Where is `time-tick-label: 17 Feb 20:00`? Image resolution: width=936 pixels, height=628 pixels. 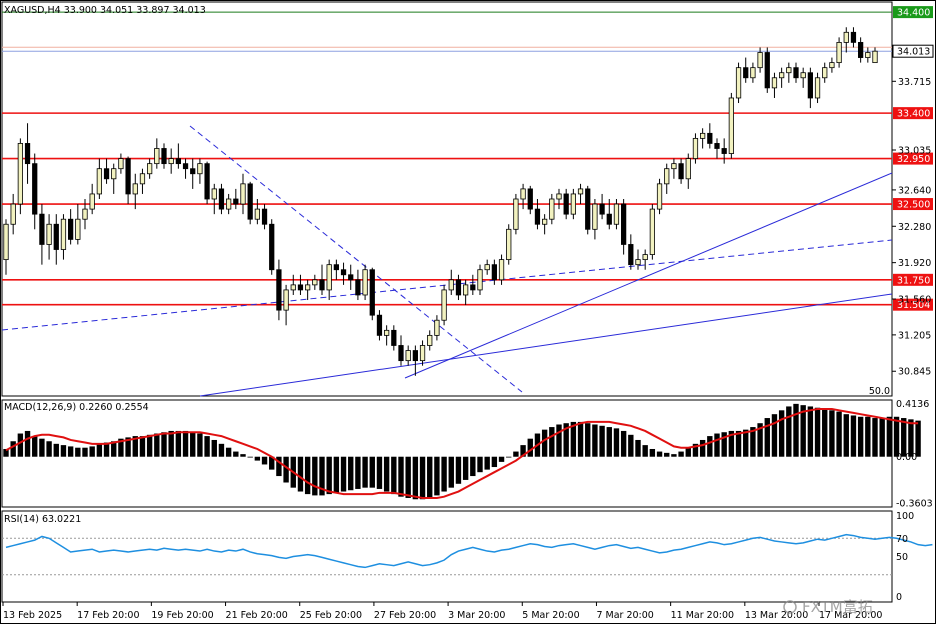 time-tick-label: 17 Feb 20:00 is located at coordinates (108, 615).